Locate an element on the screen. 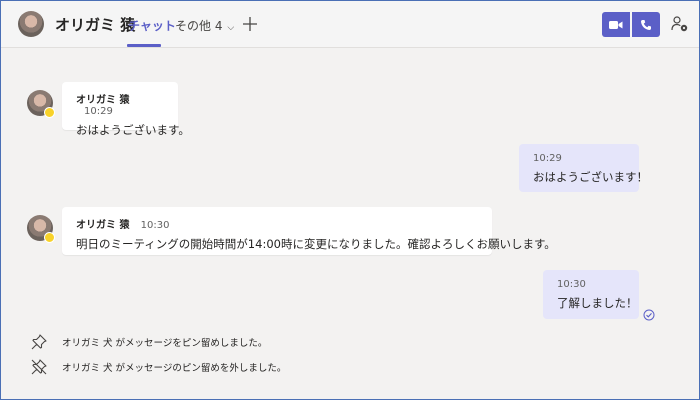 This screenshot has width=700, height=400. add-tab-button is located at coordinates (250, 23).